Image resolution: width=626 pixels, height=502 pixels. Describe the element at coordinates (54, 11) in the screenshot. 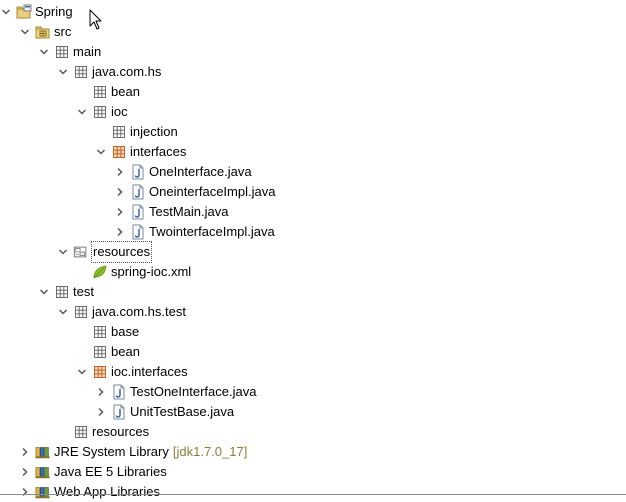

I see `tree-item-label: Spring` at that location.